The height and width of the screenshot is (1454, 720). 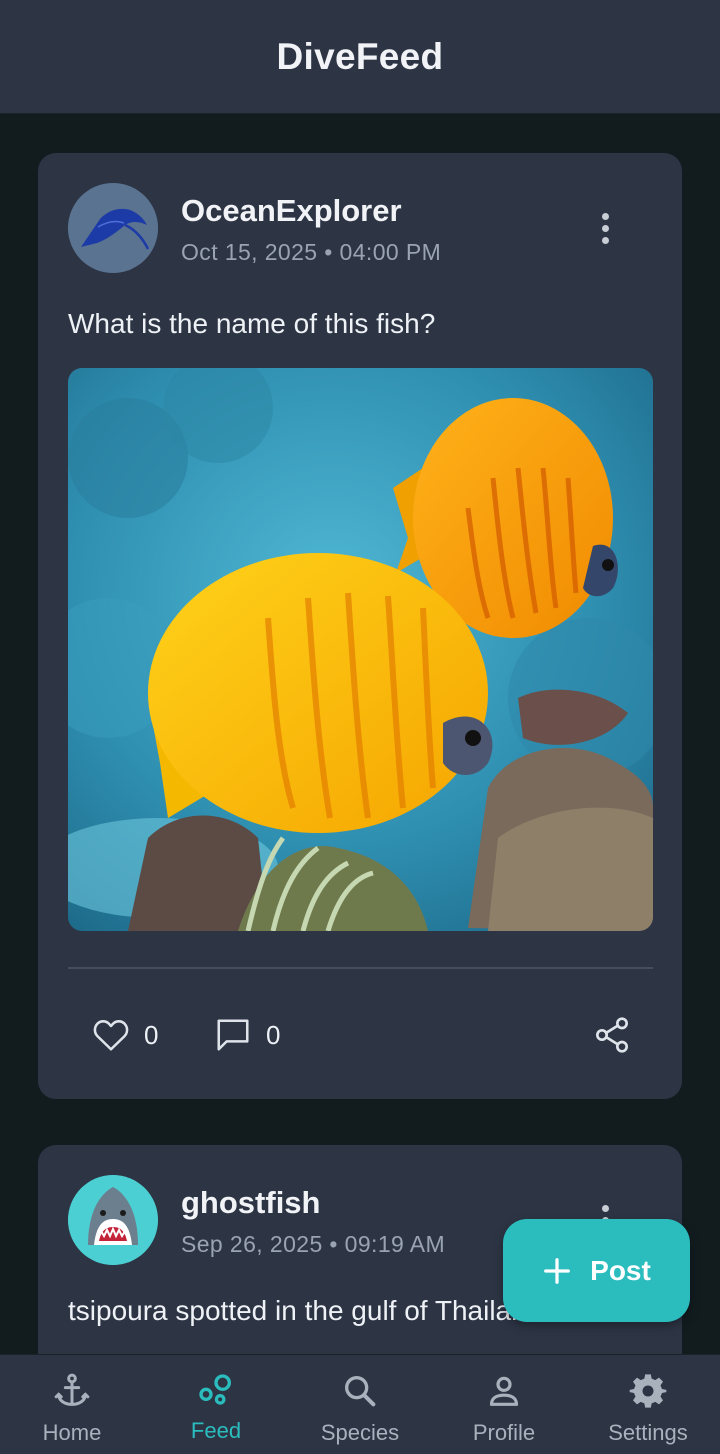 What do you see at coordinates (360, 968) in the screenshot?
I see `divider` at bounding box center [360, 968].